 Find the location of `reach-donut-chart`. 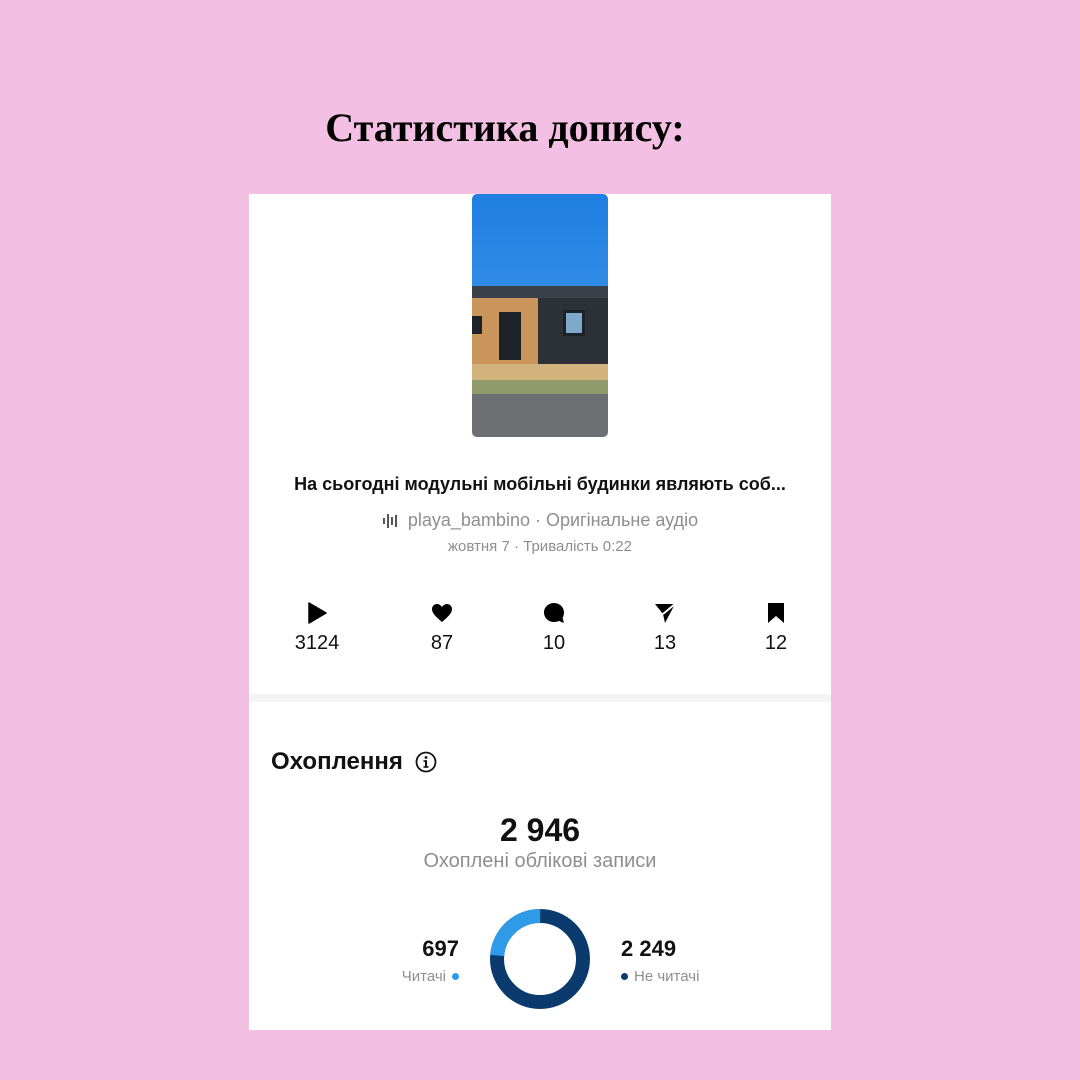

reach-donut-chart is located at coordinates (540, 959).